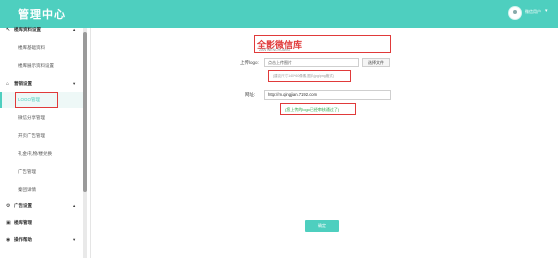 Image resolution: width=558 pixels, height=258 pixels. I want to click on sidebar-item-label: 操作帮助, so click(23, 239).